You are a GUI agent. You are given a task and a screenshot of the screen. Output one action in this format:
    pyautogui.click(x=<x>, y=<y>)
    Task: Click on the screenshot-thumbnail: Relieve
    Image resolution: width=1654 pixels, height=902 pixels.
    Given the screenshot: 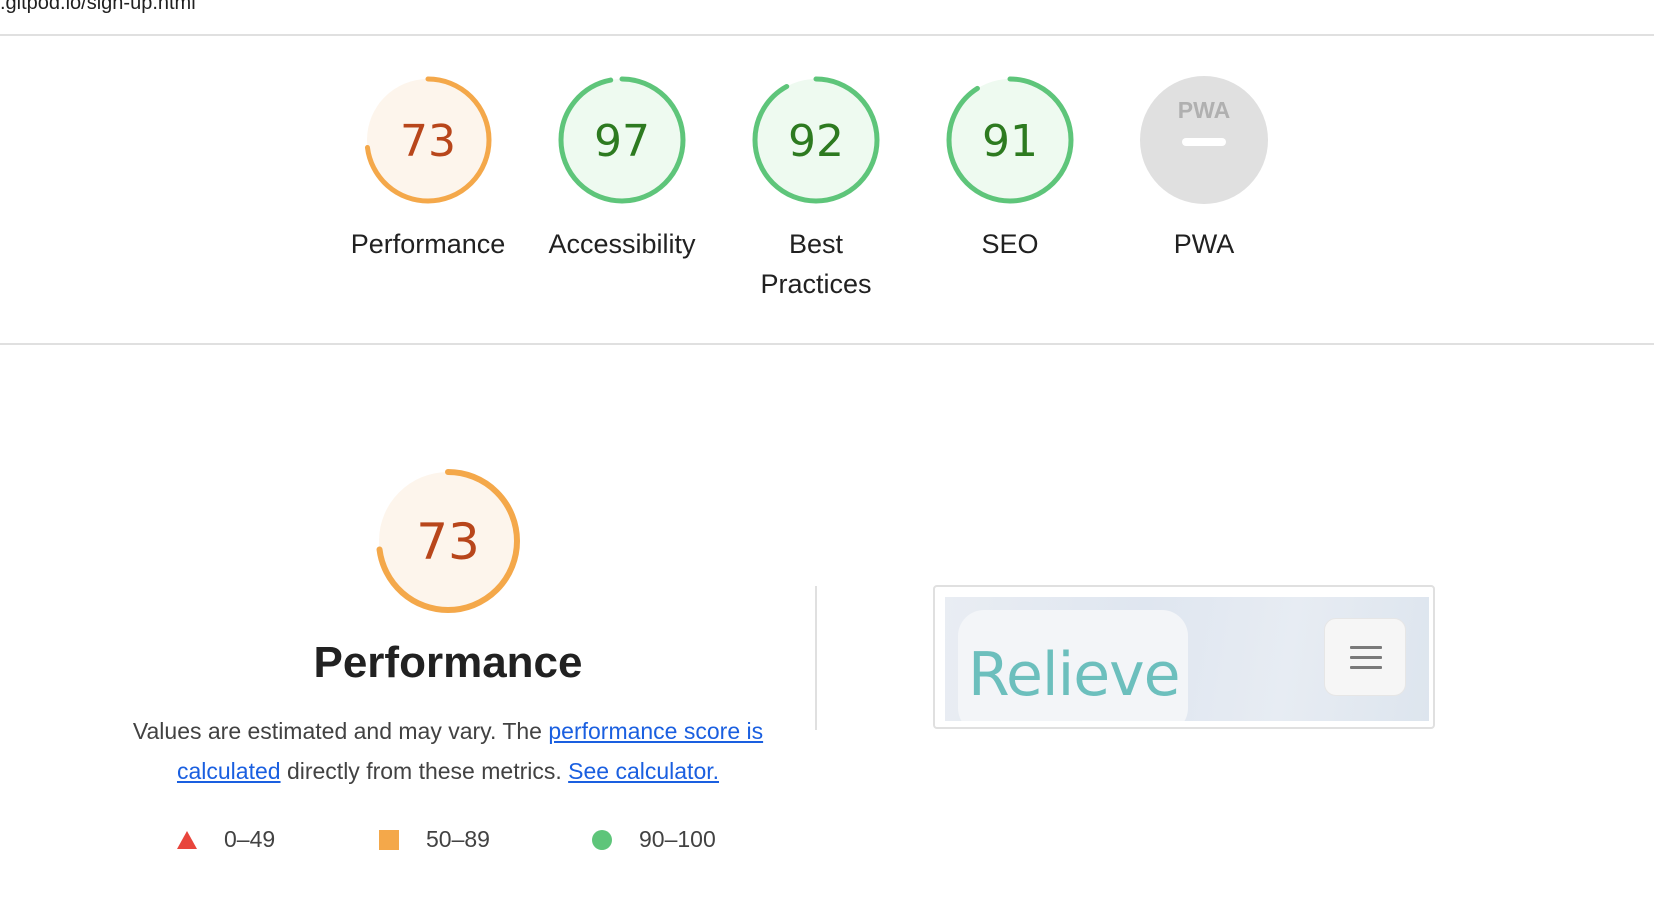 What is the action you would take?
    pyautogui.click(x=1187, y=659)
    